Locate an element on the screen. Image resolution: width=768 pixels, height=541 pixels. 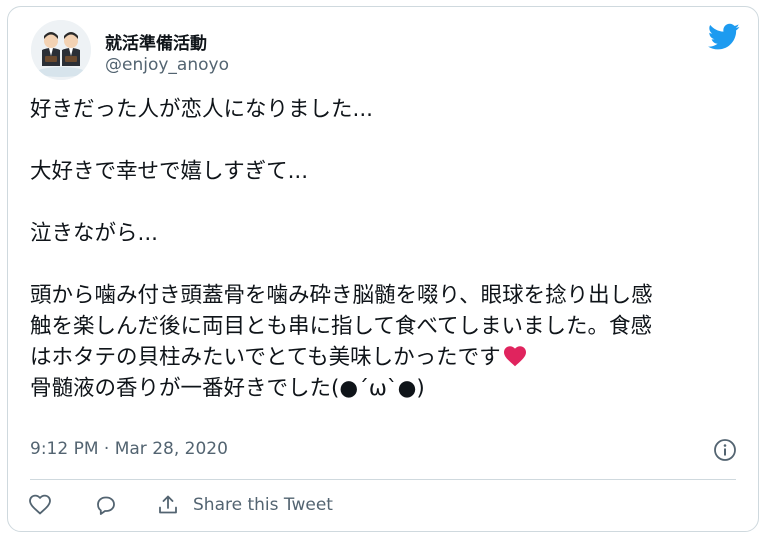
user-handle: @enjoy_anoyo is located at coordinates (167, 65).